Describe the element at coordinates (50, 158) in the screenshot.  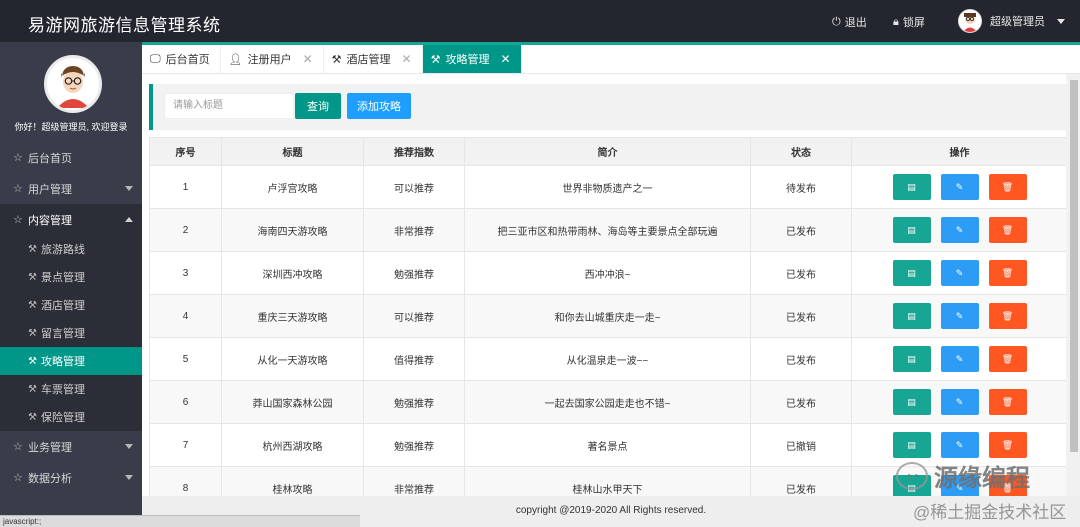
I see `sidebar-item-label: 后台首页` at that location.